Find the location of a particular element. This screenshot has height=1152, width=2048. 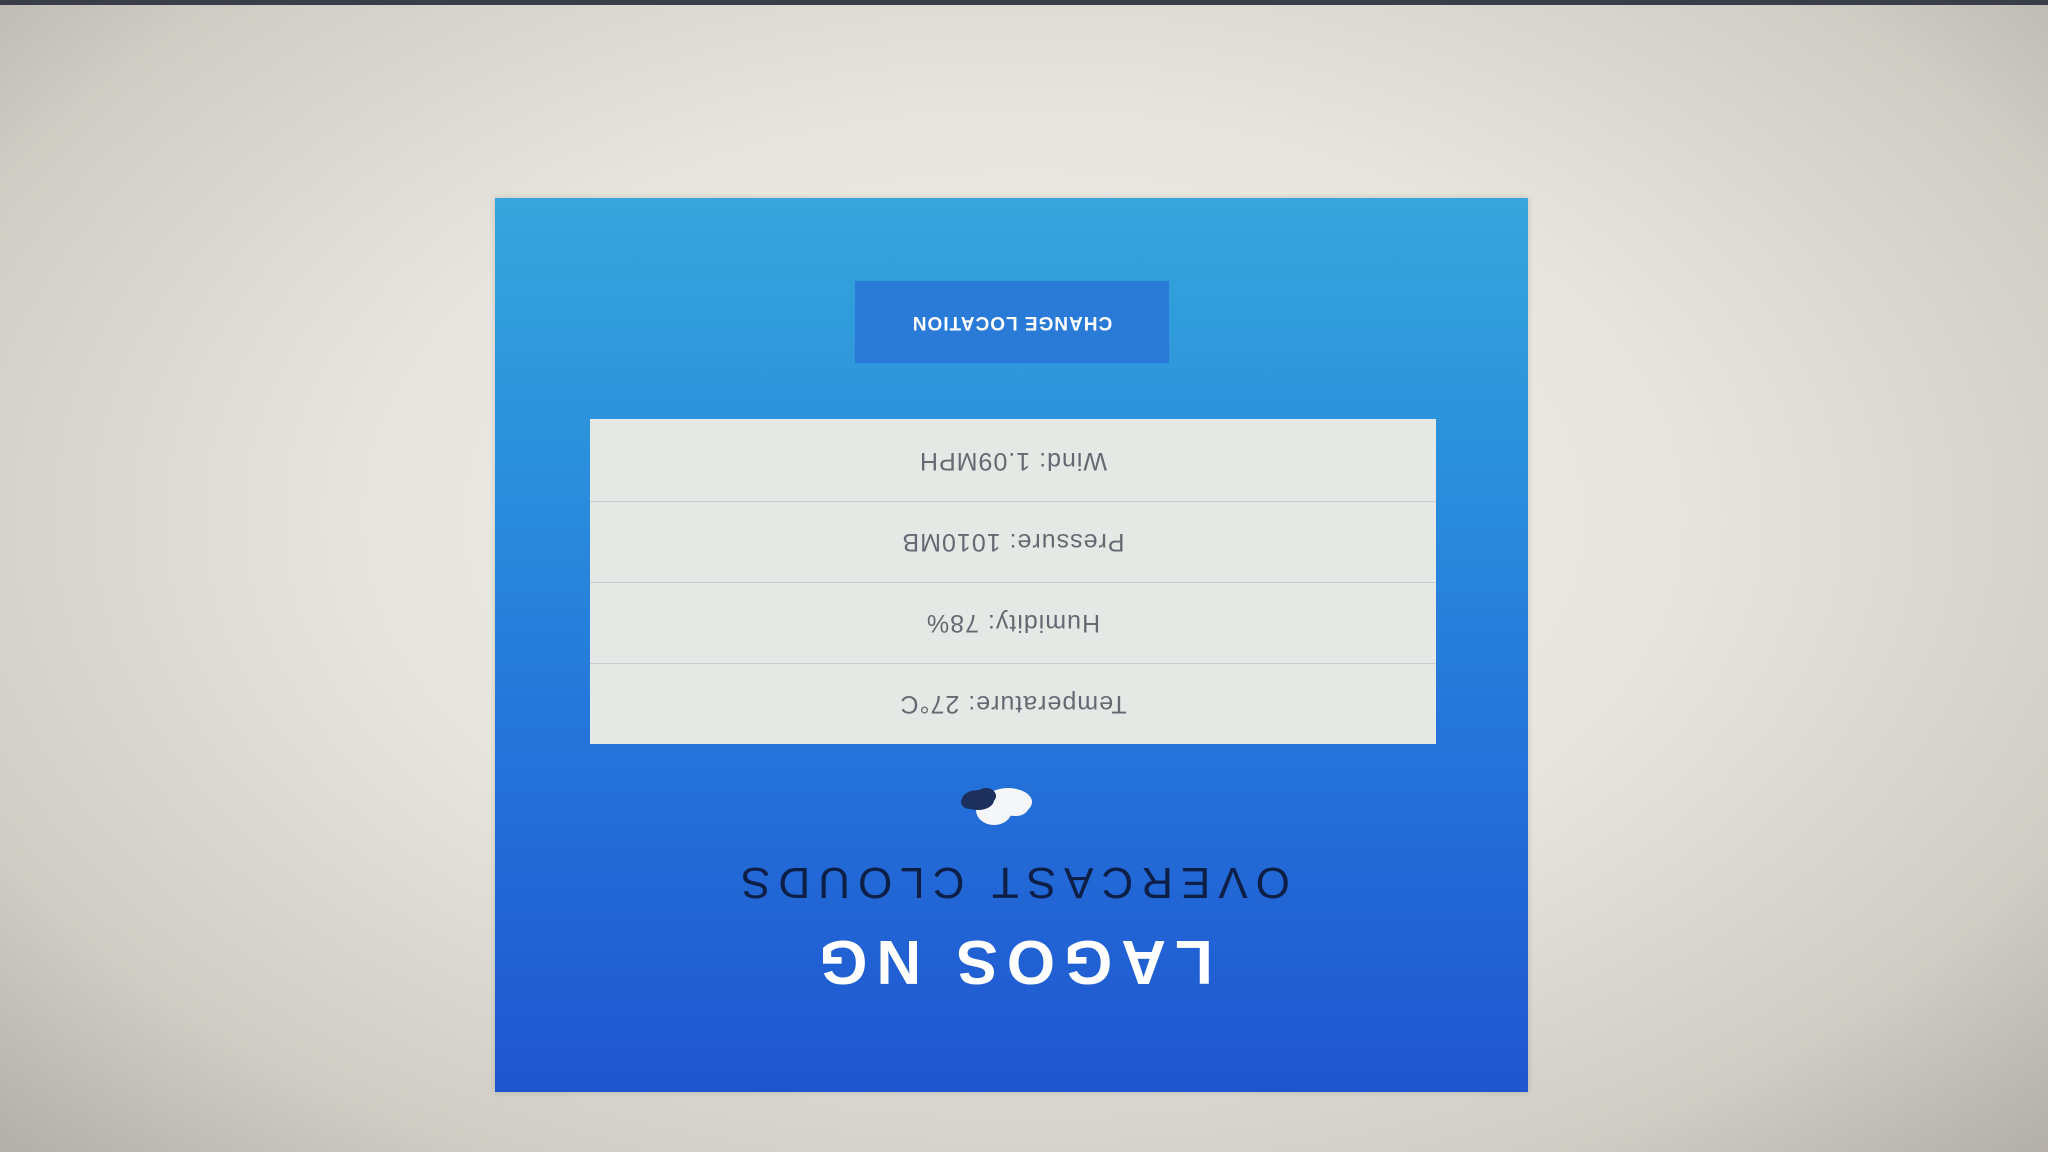

humidity-item: Humidity: 78% is located at coordinates (1013, 622).